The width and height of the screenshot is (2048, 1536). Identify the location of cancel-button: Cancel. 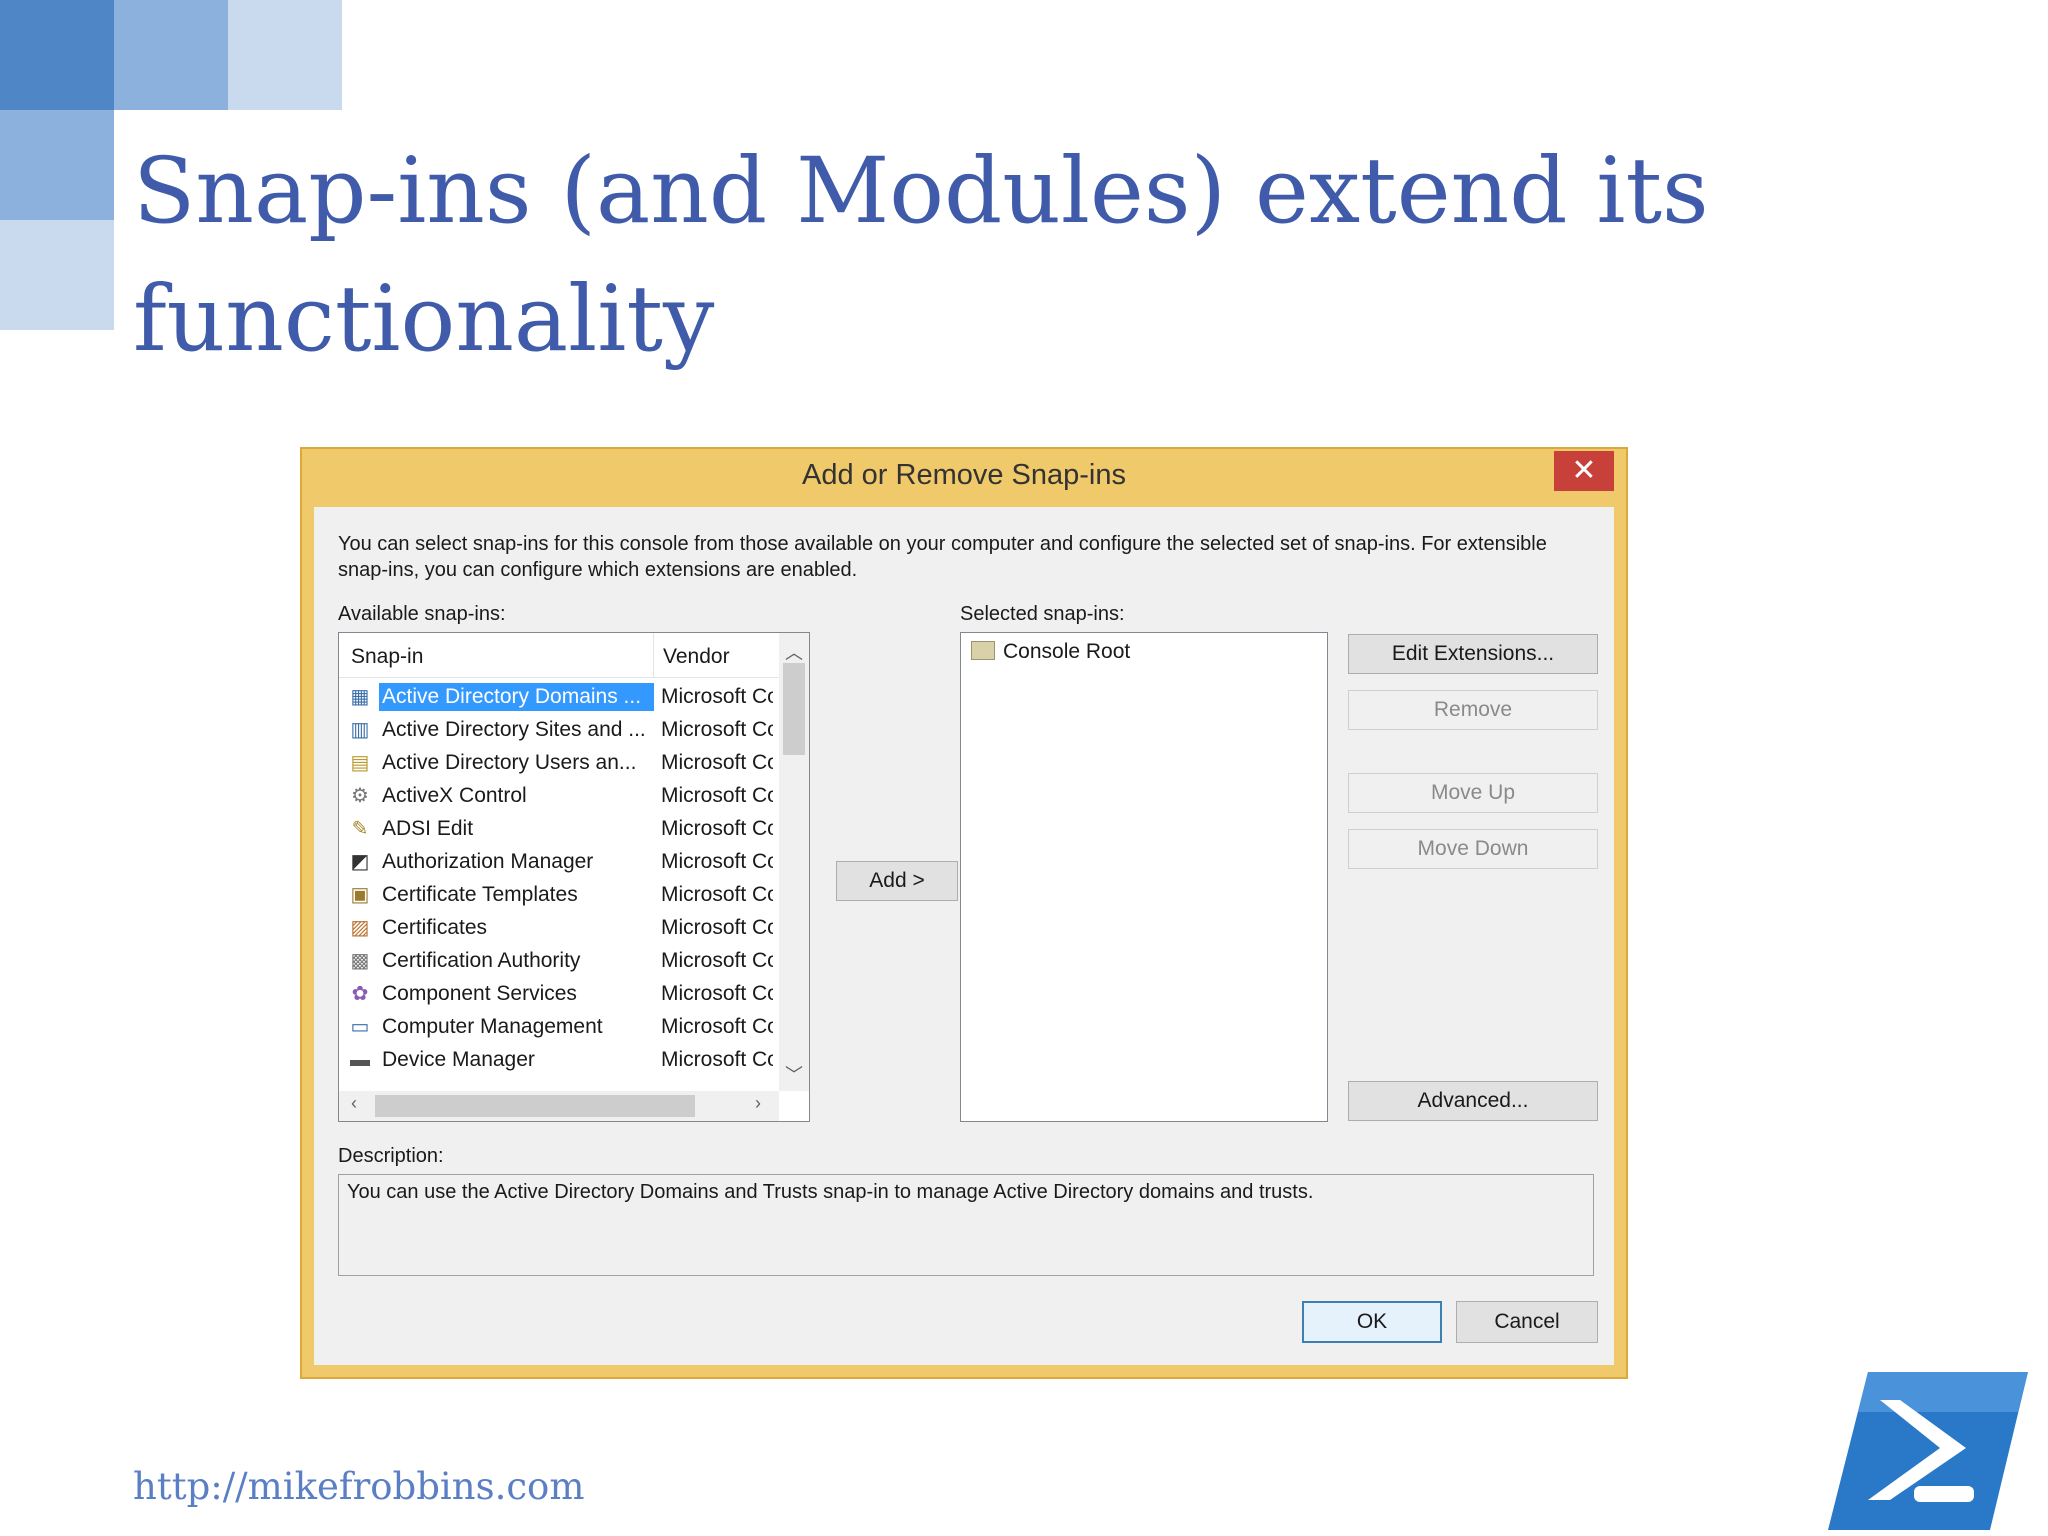
(1527, 1322).